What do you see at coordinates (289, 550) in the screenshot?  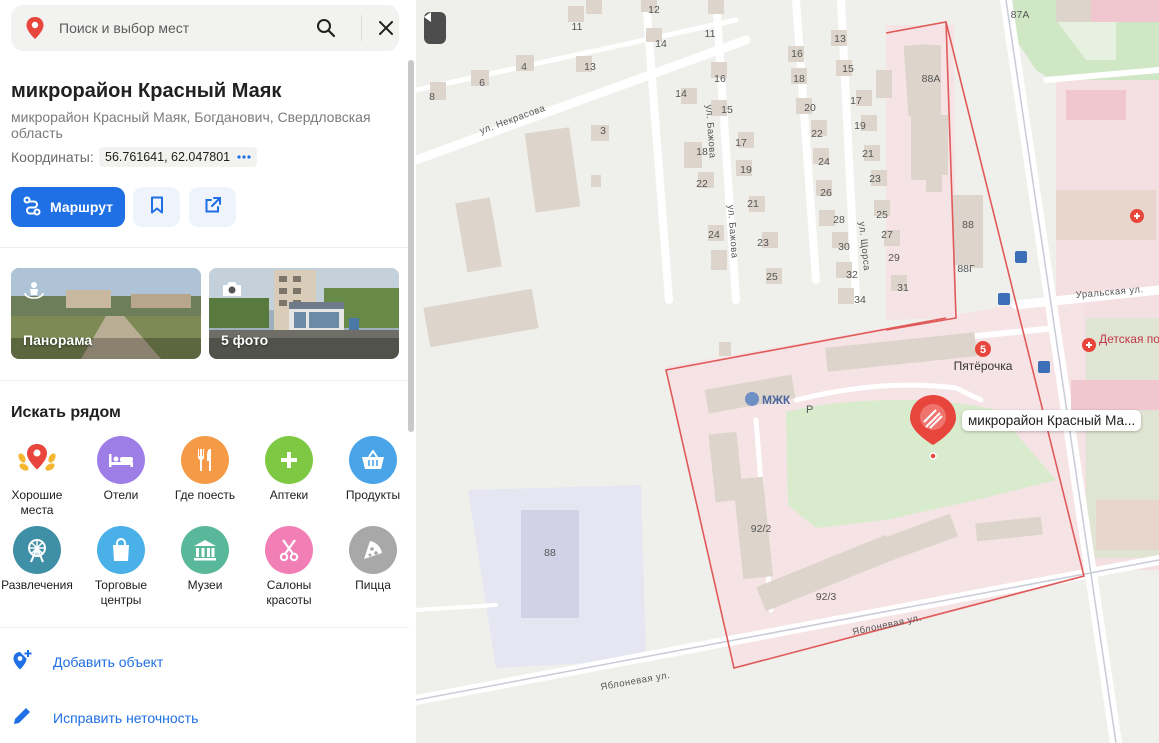 I see `scissors-icon` at bounding box center [289, 550].